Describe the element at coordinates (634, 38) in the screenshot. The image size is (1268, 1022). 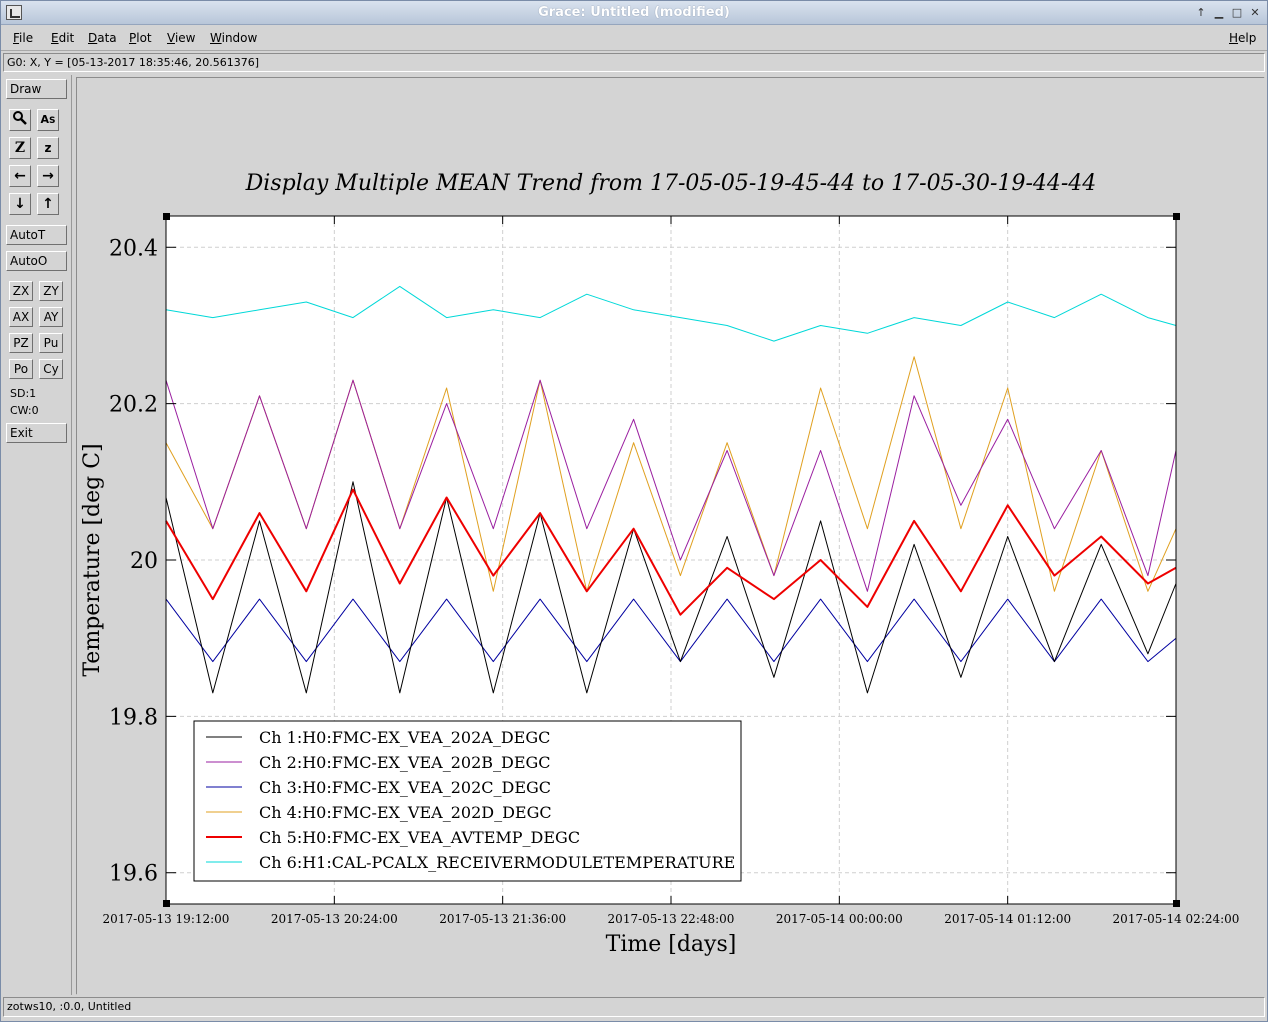
I see `menu-bar: File Edit Data Plot View Window Help` at that location.